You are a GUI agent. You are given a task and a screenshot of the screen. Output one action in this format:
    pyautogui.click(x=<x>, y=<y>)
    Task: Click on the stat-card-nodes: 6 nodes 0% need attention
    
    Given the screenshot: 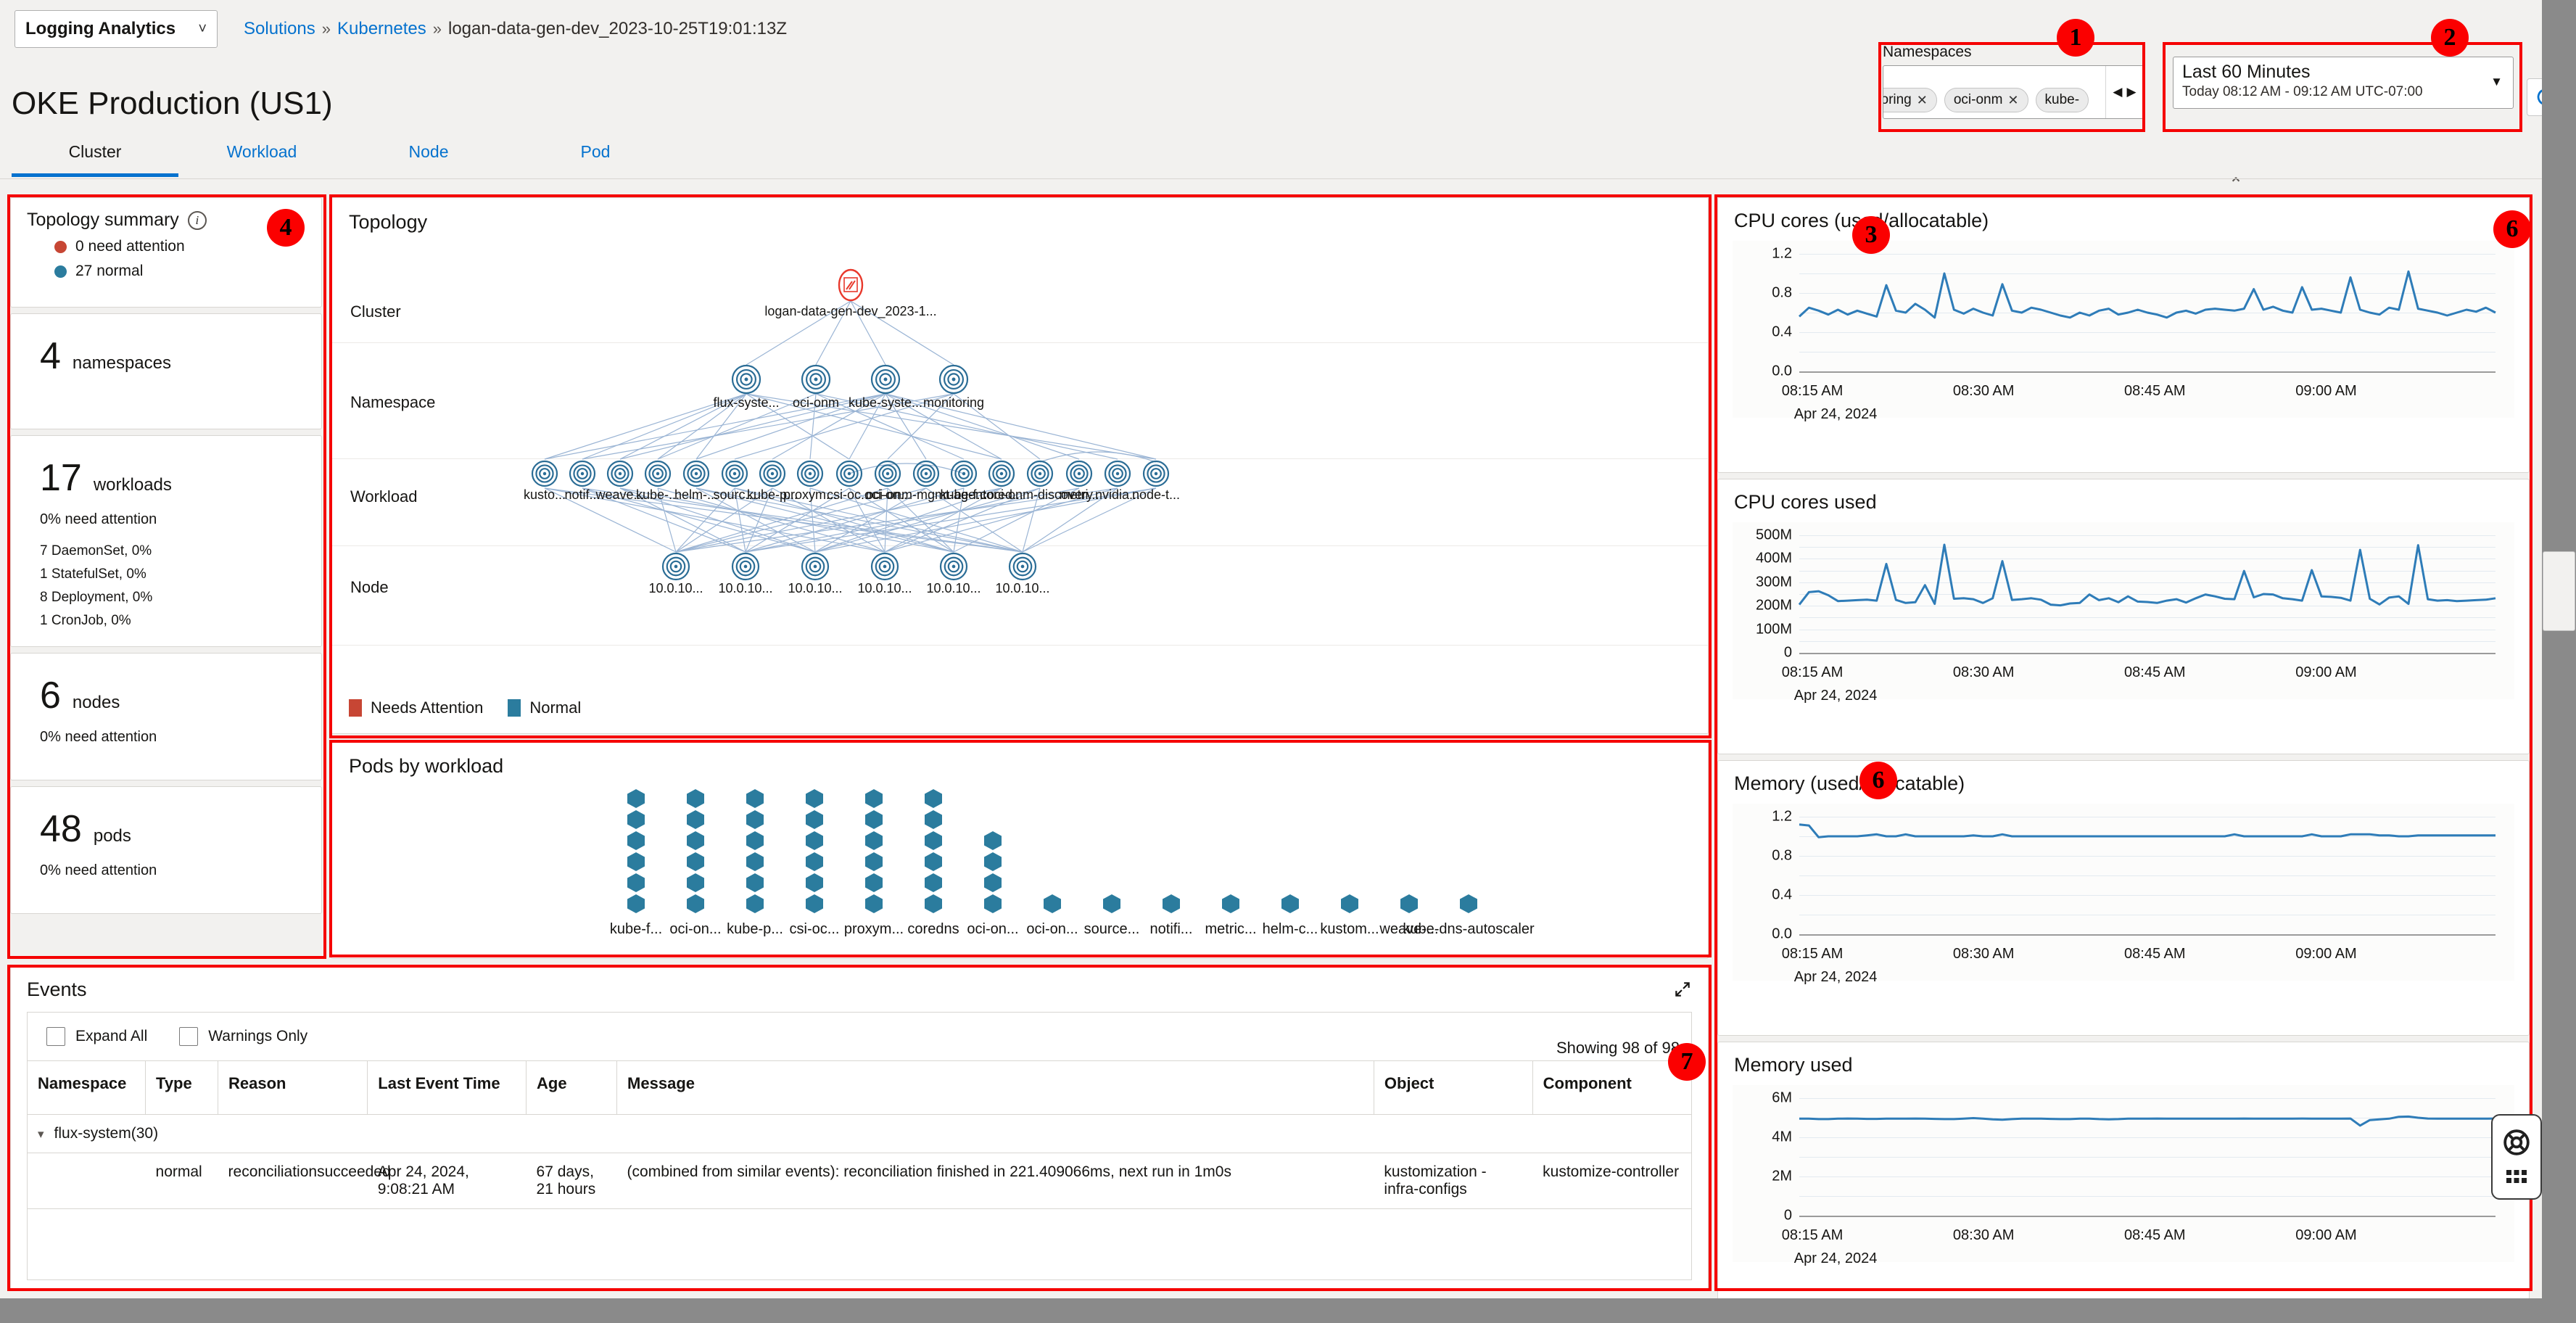 What is the action you would take?
    pyautogui.click(x=166, y=716)
    